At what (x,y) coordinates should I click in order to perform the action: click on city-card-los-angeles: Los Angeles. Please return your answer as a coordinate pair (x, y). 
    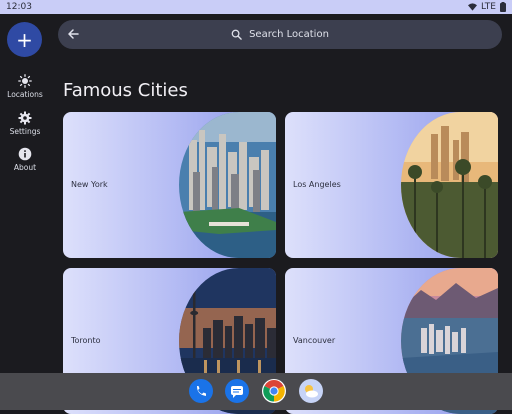
    Looking at the image, I should click on (391, 185).